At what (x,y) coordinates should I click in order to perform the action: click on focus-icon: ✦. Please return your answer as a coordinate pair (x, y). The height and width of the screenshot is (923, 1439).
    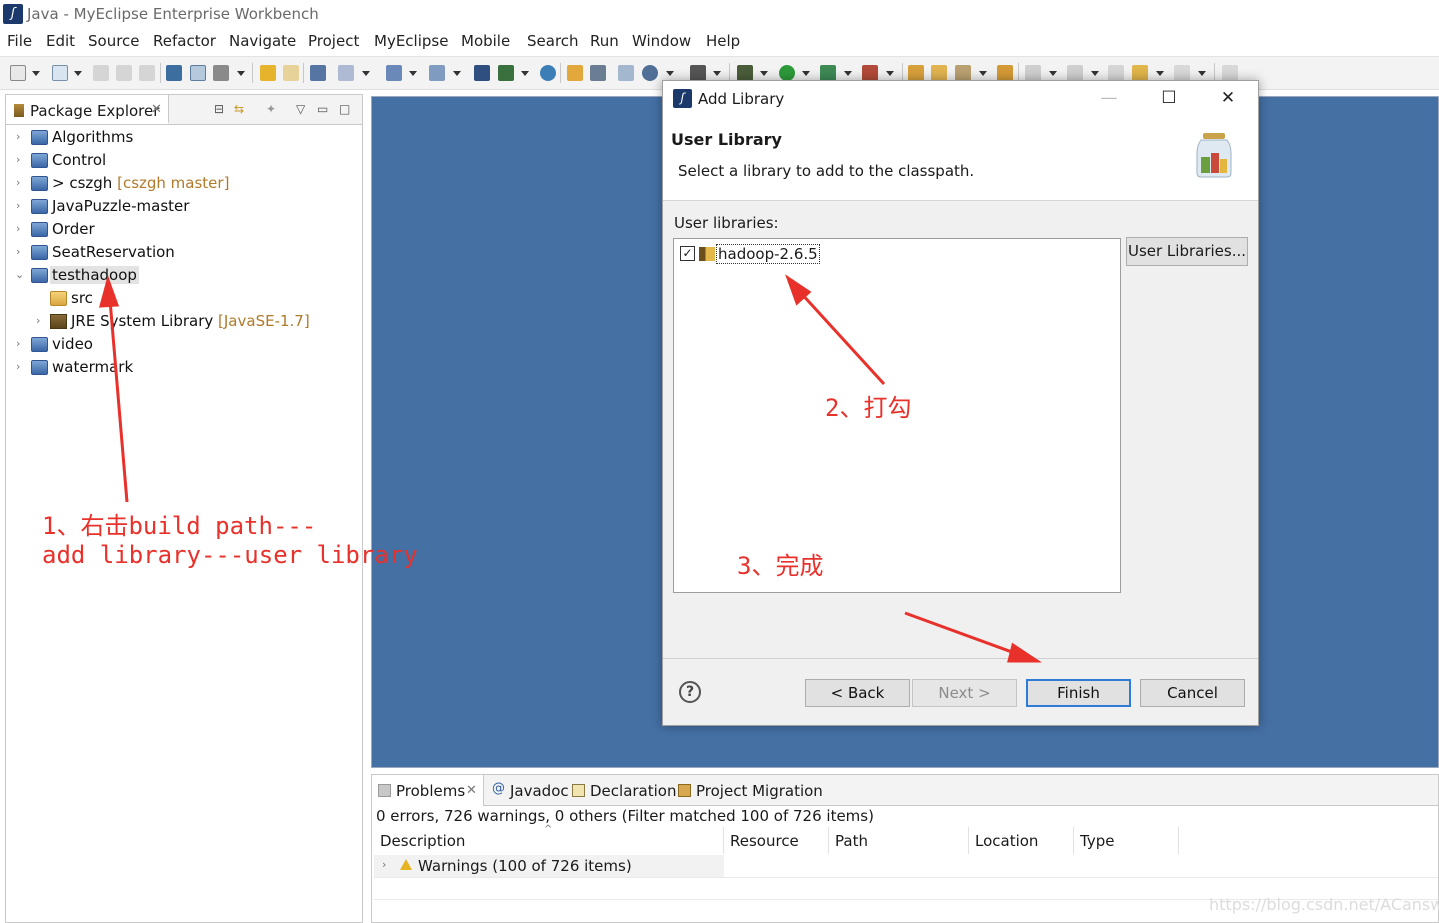
    Looking at the image, I should click on (271, 109).